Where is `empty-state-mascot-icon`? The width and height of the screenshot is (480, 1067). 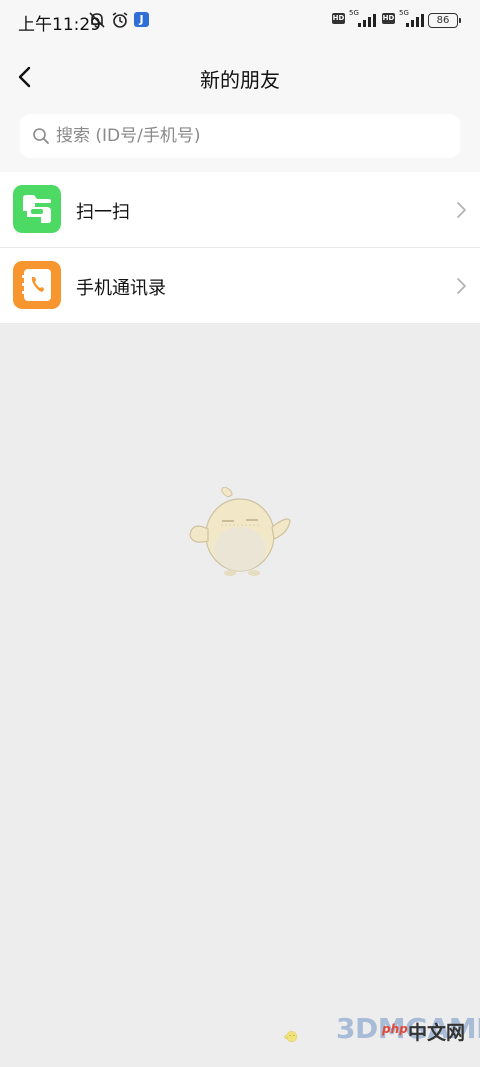
empty-state-mascot-icon is located at coordinates (240, 531).